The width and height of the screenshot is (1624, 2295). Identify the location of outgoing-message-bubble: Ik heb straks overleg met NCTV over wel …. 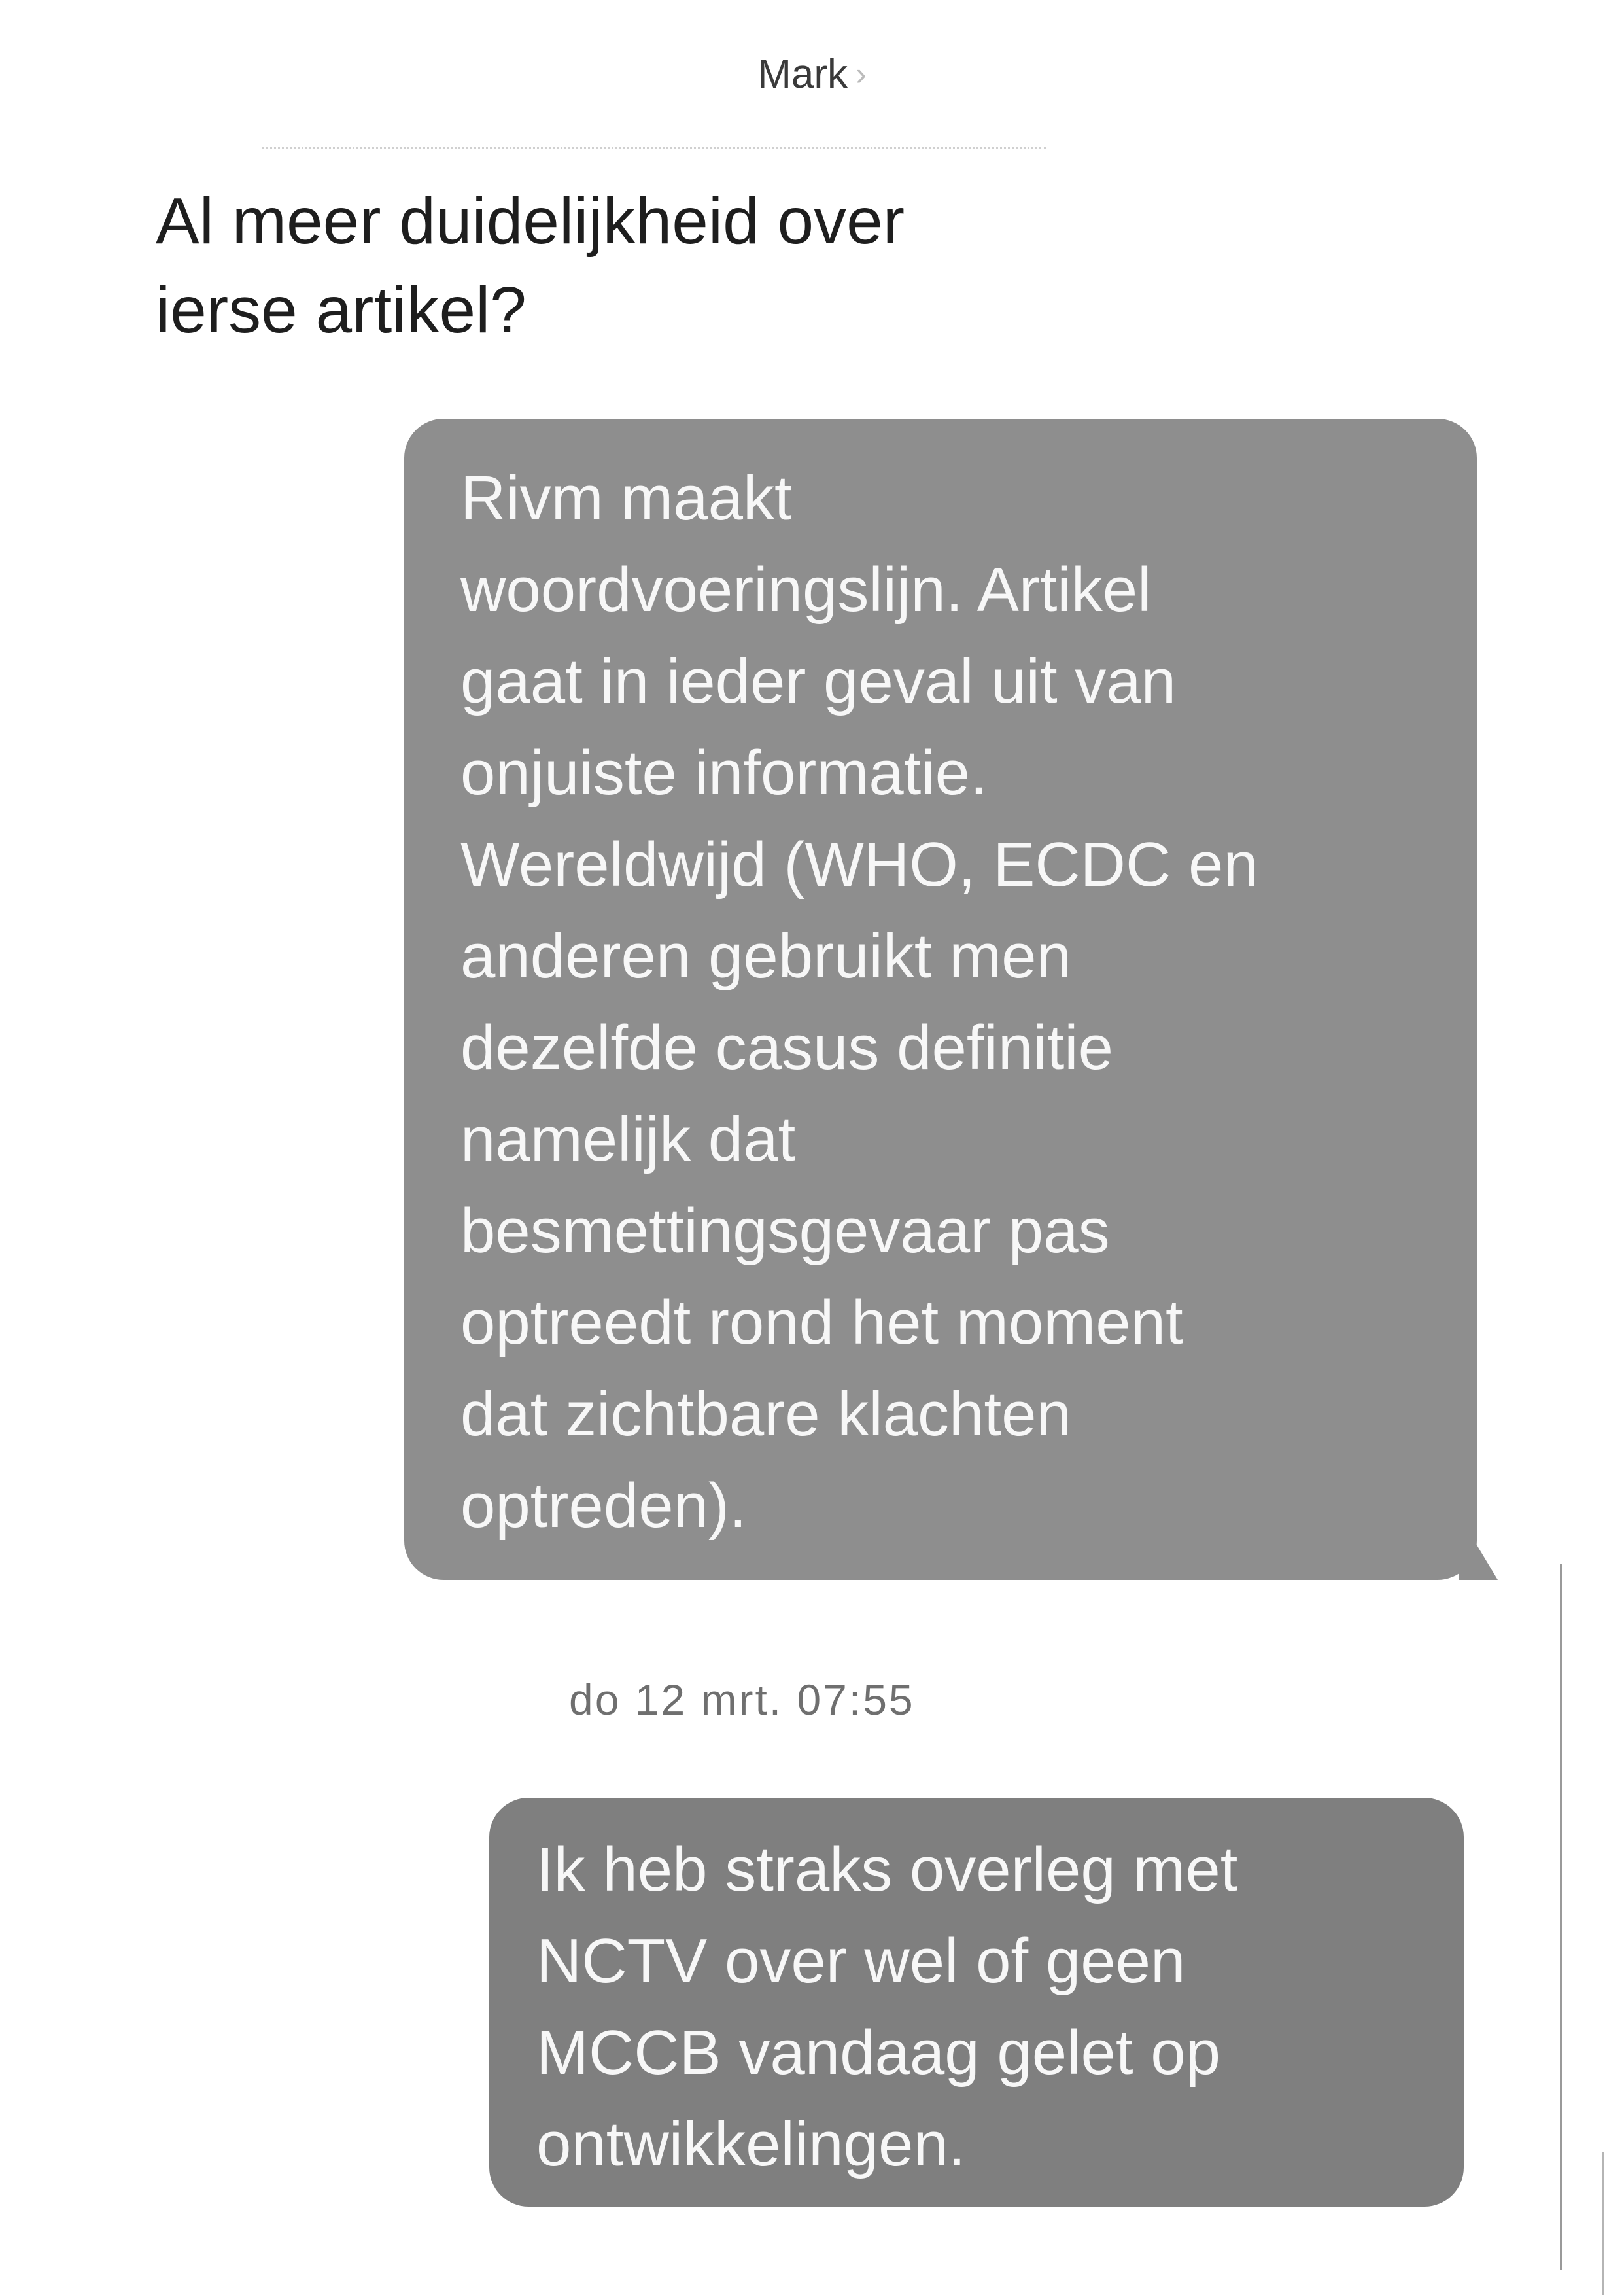
(976, 2002).